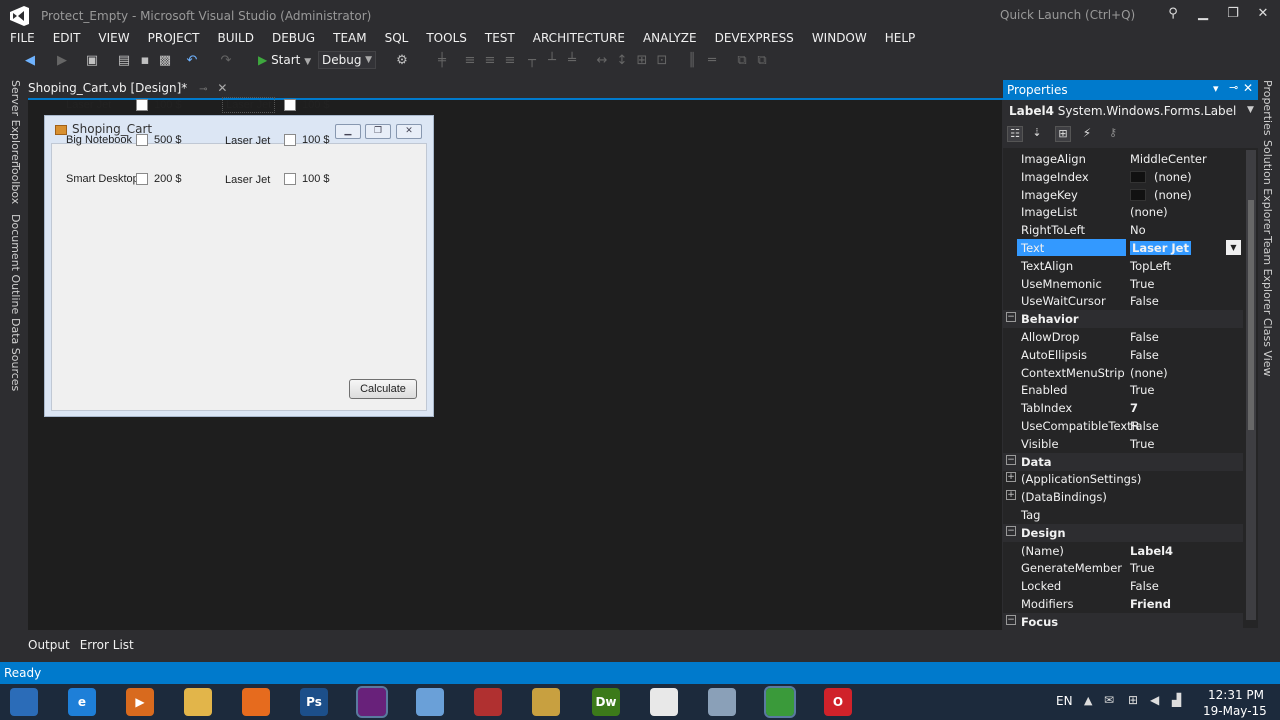 The width and height of the screenshot is (1280, 720). What do you see at coordinates (15, 122) in the screenshot?
I see `left-tab-server-explorer: Server Explorer` at bounding box center [15, 122].